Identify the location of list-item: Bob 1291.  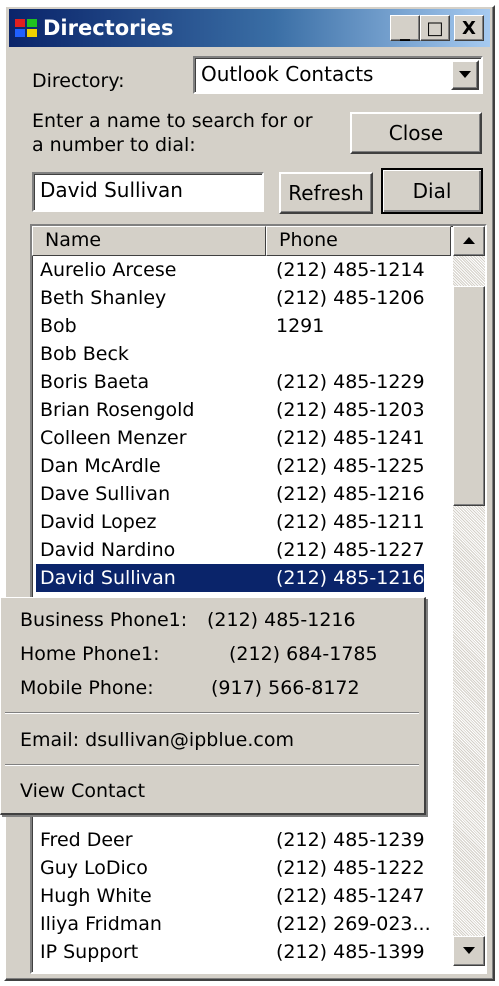
(239, 326).